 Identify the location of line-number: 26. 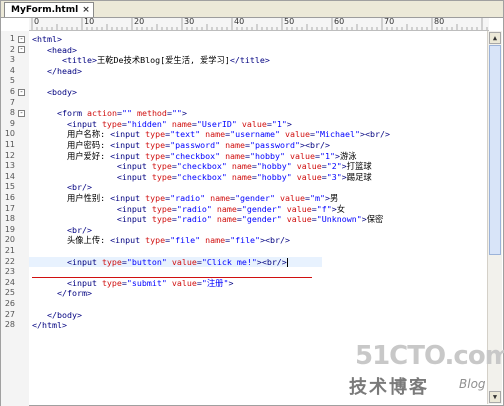
(9, 303).